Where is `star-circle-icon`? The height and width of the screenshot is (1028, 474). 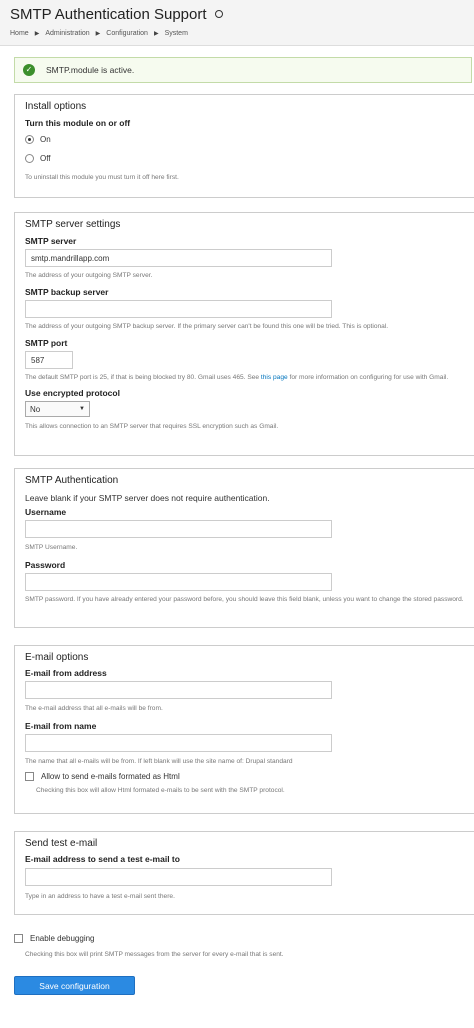 star-circle-icon is located at coordinates (218, 13).